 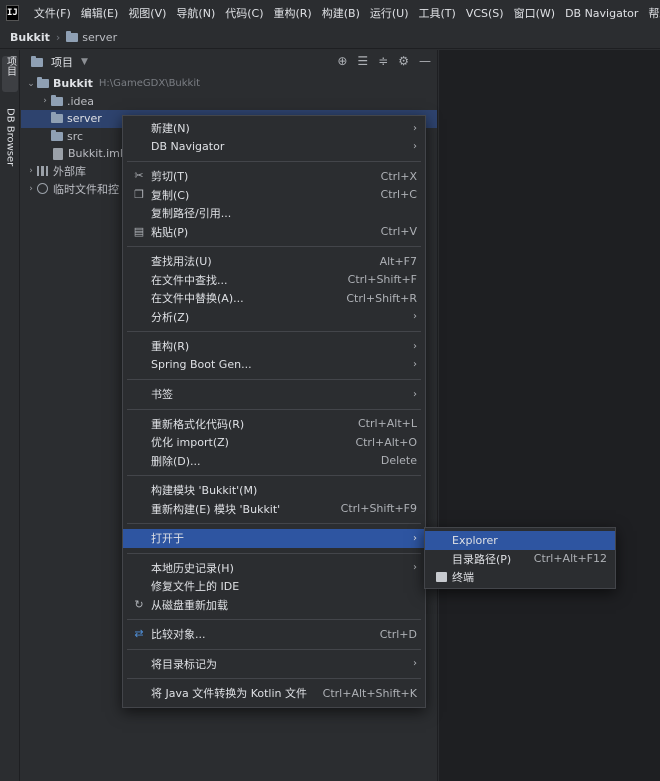 I want to click on hide-icon: —, so click(x=425, y=61).